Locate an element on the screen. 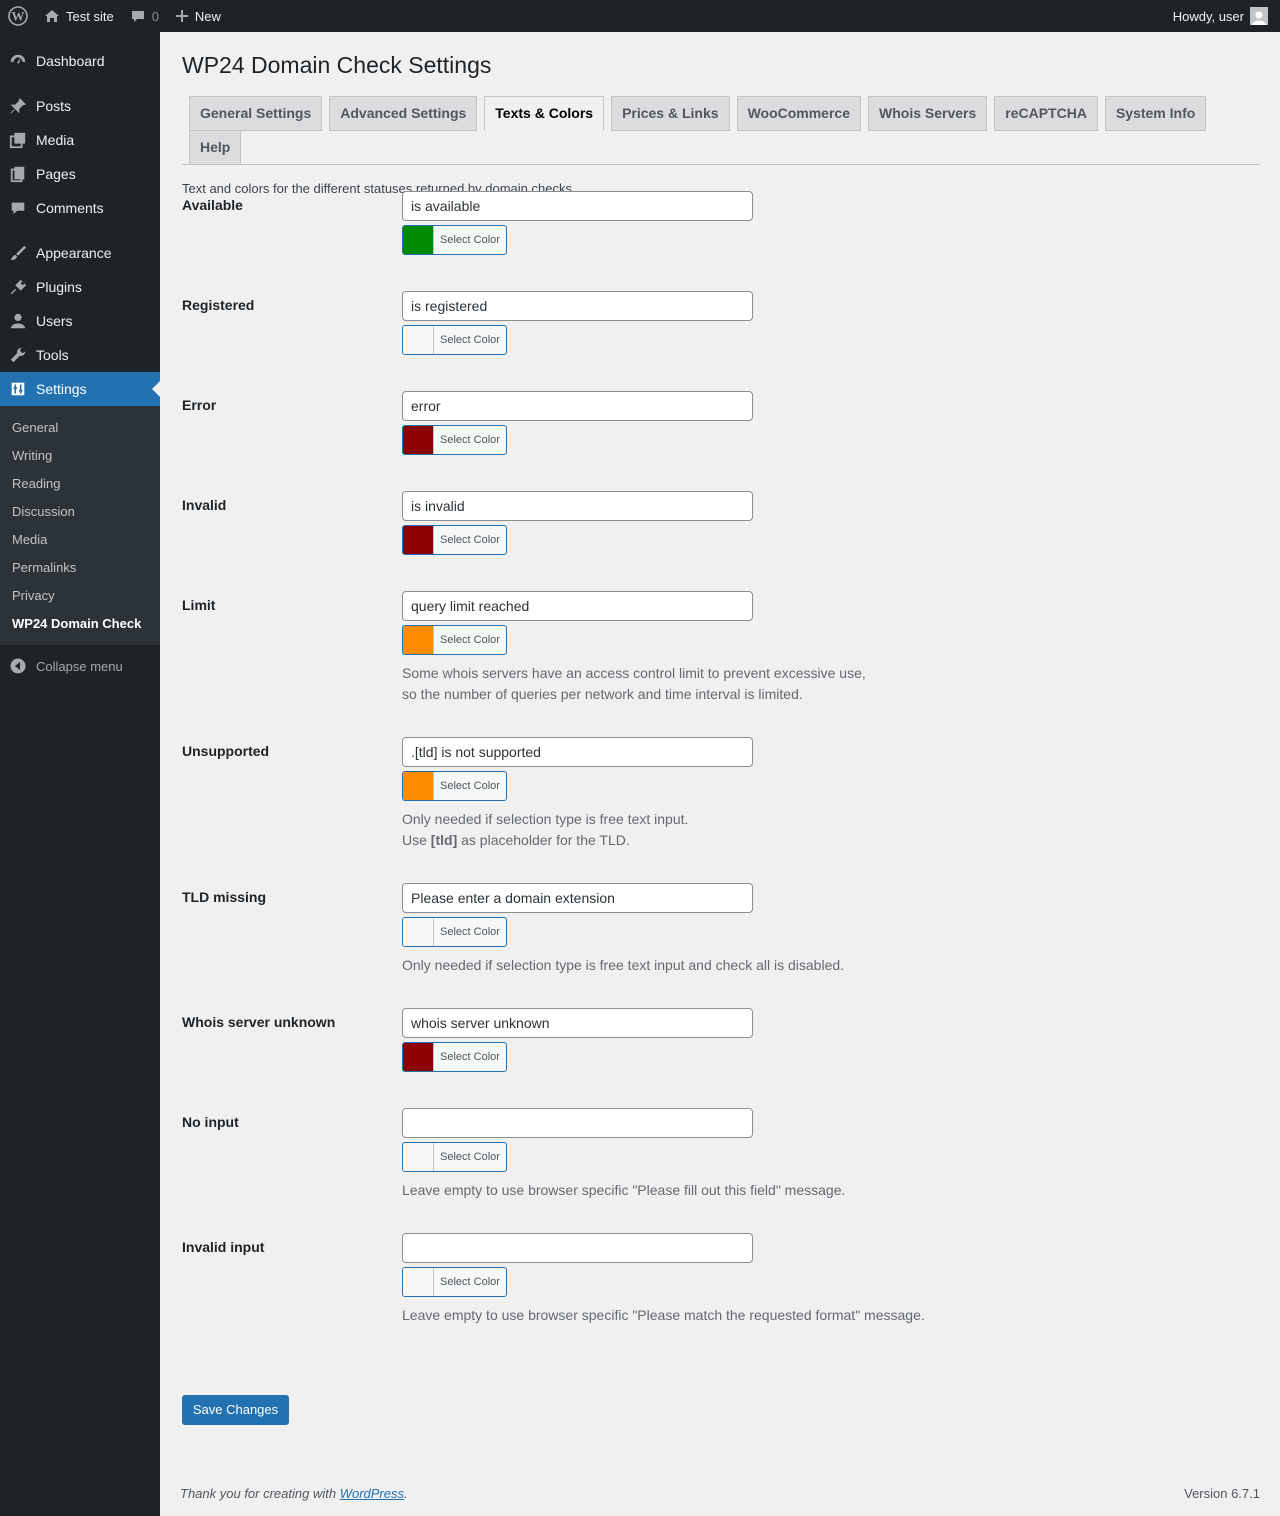 Image resolution: width=1280 pixels, height=1516 pixels. tab-prices-links: Prices & Links is located at coordinates (670, 113).